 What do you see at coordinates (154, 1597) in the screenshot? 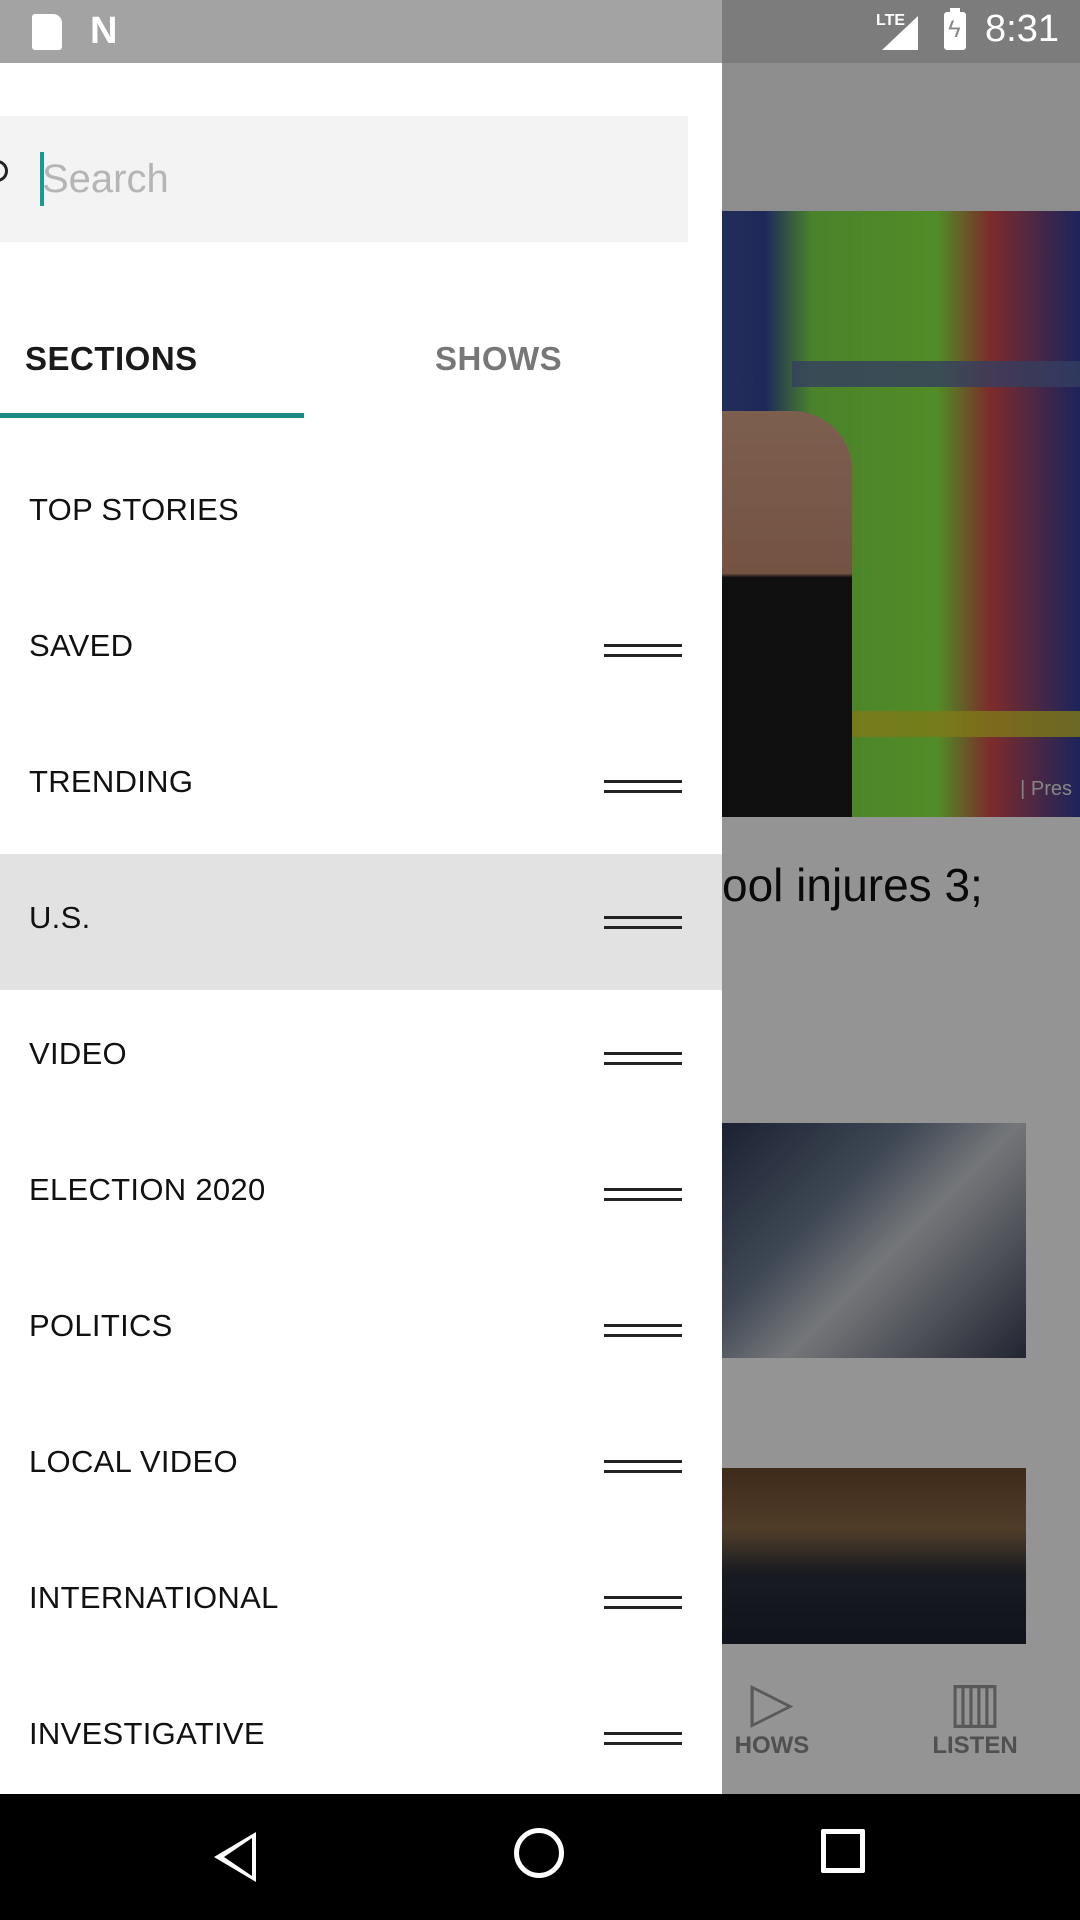
I see `section-label: INTERNATIONAL` at bounding box center [154, 1597].